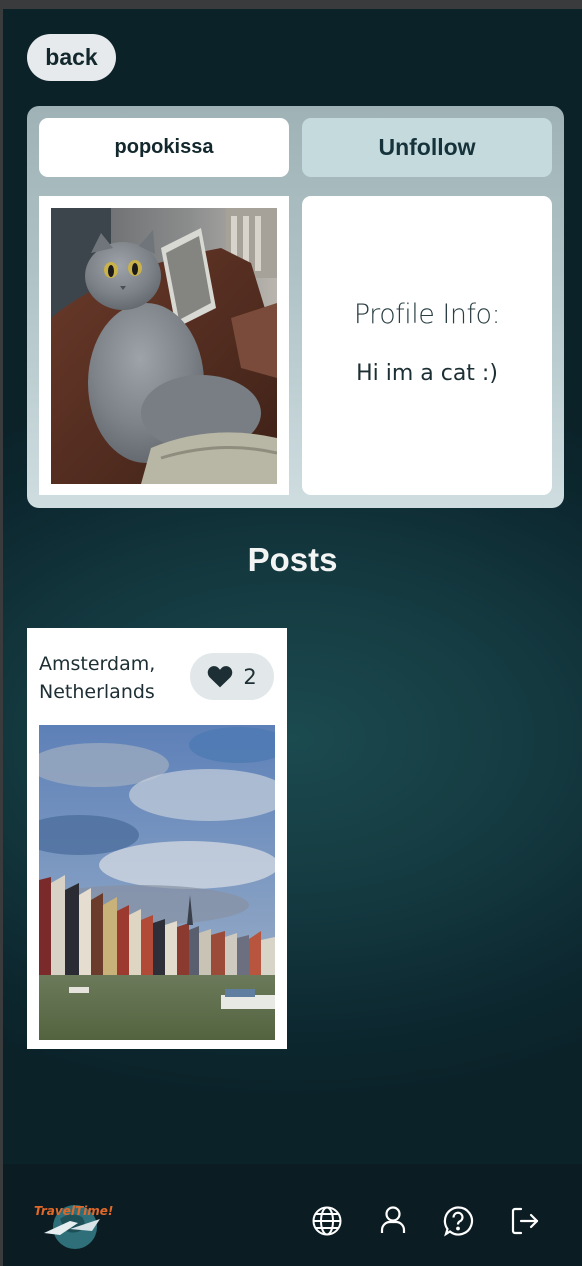 This screenshot has width=582, height=1266. Describe the element at coordinates (97, 678) in the screenshot. I see `post-location: Amsterdam, Netherlands` at that location.